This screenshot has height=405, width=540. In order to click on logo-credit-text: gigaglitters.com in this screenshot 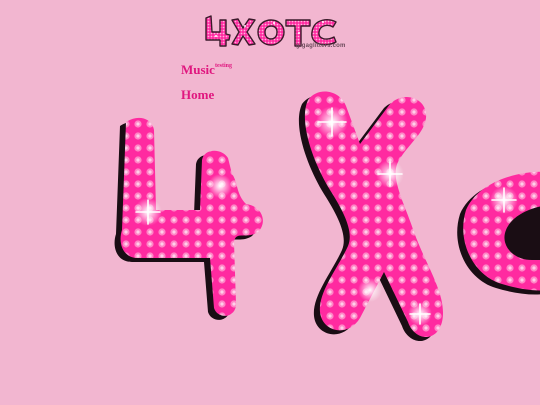, I will do `click(321, 46)`.